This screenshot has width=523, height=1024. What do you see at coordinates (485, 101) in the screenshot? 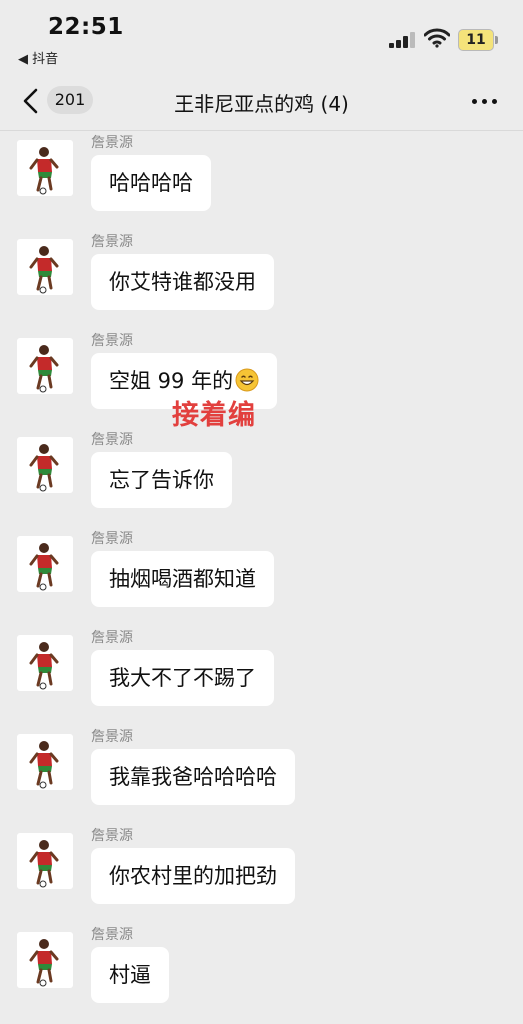
I see `more-options-icon` at bounding box center [485, 101].